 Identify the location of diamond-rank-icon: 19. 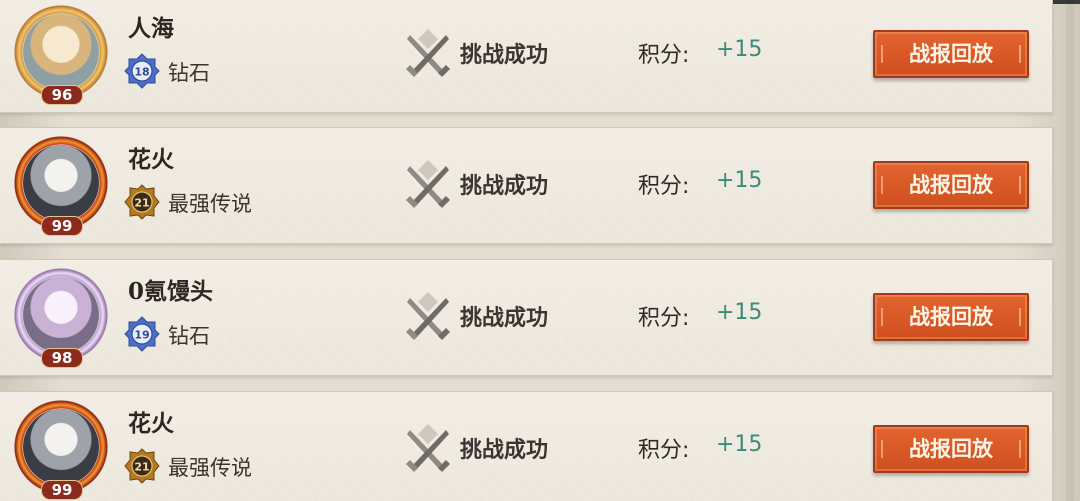
(142, 334).